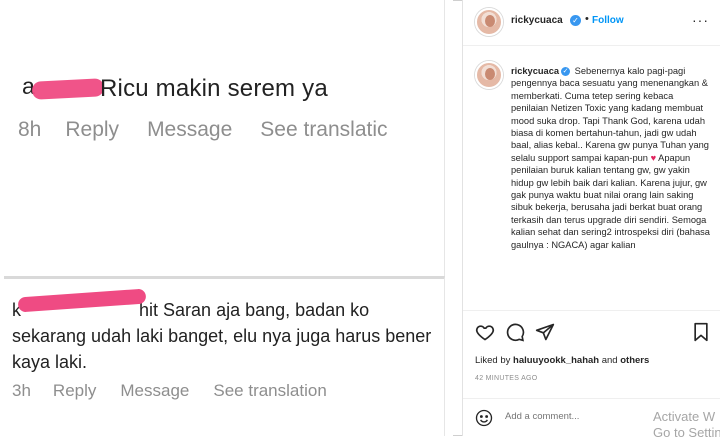 This screenshot has width=720, height=441. What do you see at coordinates (535, 71) in the screenshot?
I see `caption-username: rickycuaca` at bounding box center [535, 71].